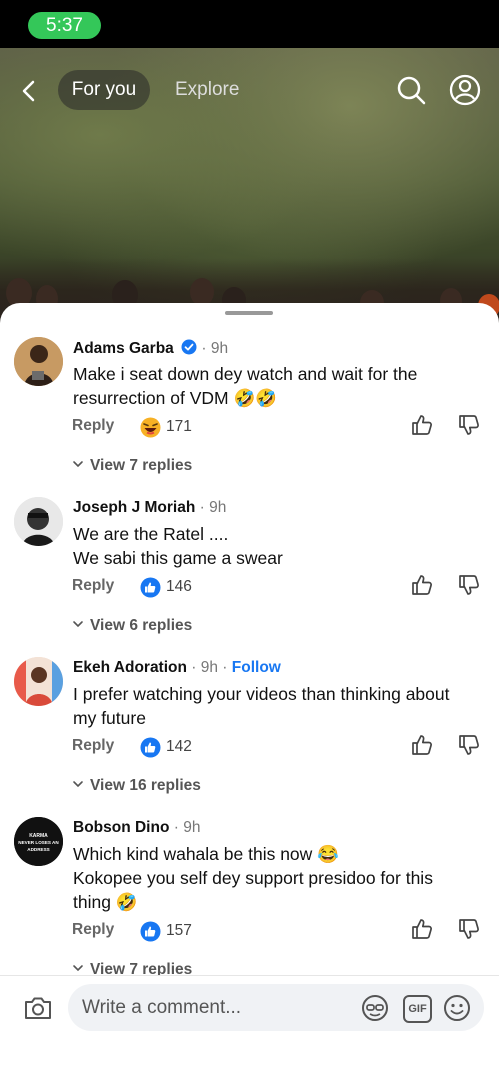  I want to click on view-replies-label: View 7 replies, so click(141, 465).